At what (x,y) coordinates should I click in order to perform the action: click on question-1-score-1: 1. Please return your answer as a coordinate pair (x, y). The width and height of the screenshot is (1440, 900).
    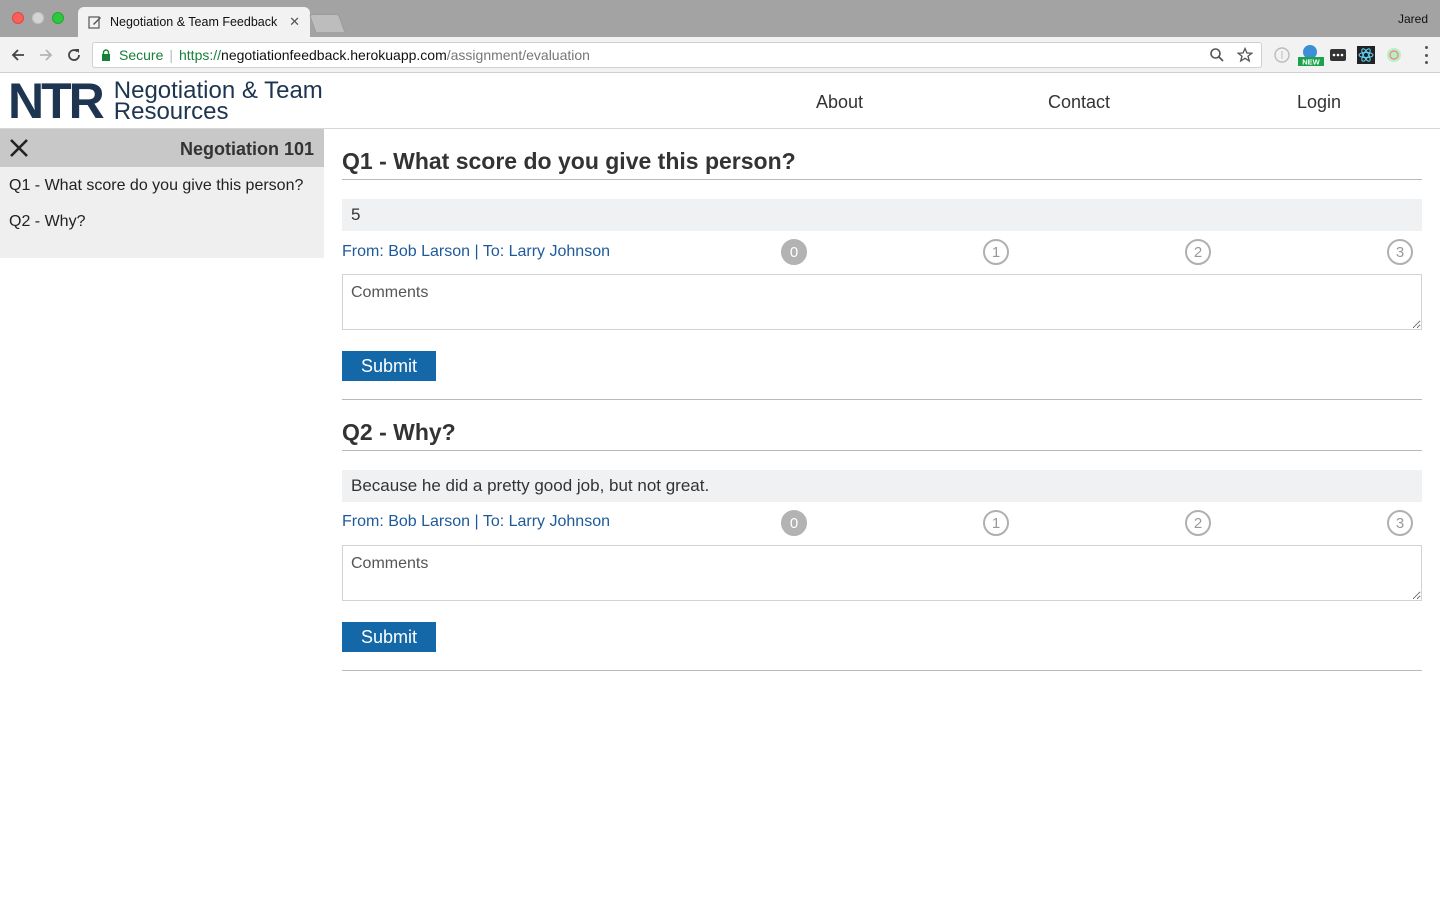
    Looking at the image, I should click on (996, 252).